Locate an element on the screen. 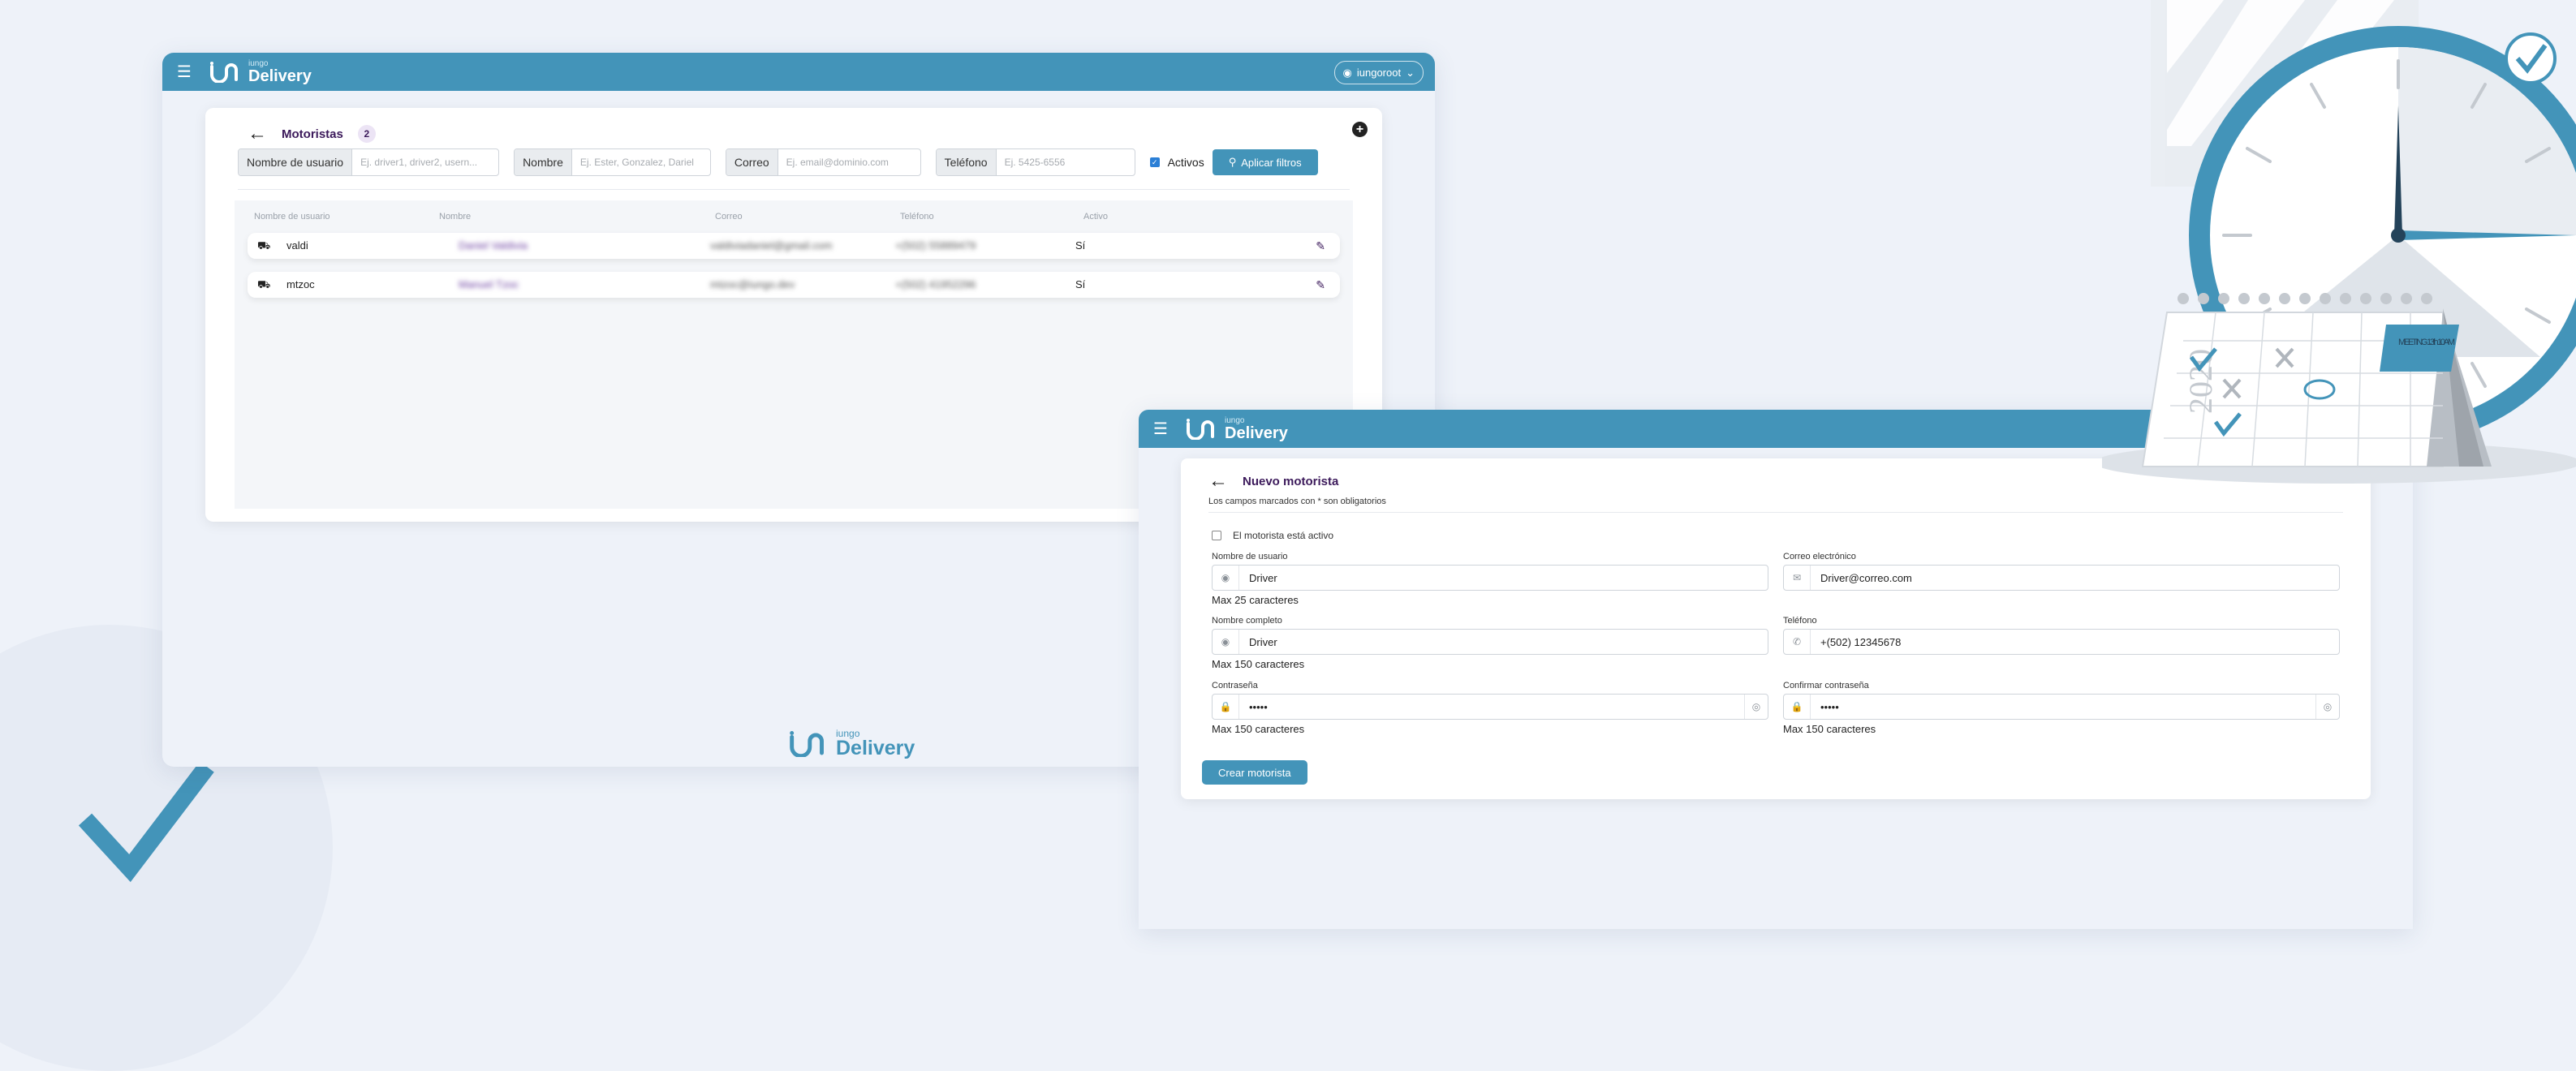  fullname-input: ◉ Driver is located at coordinates (1490, 642).